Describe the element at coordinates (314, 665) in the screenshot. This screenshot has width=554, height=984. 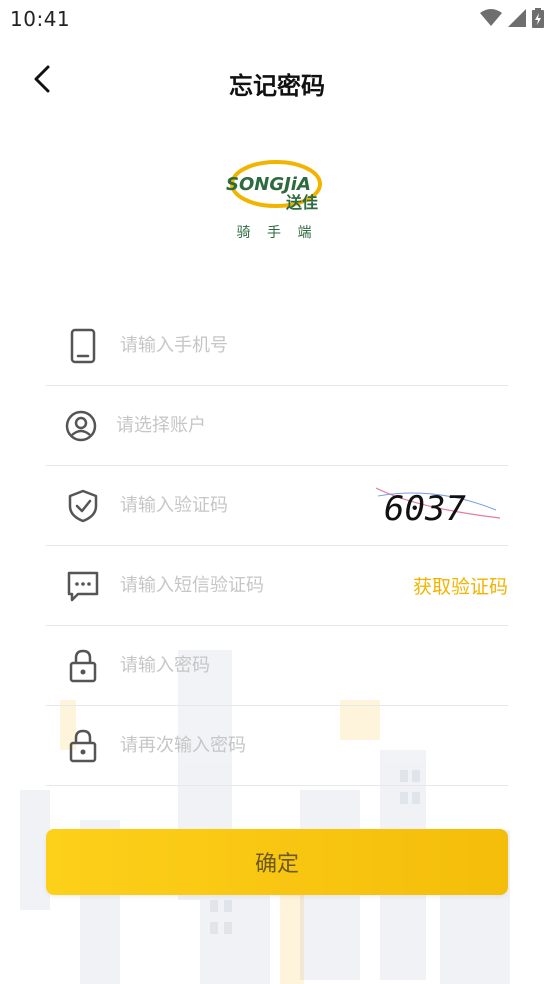
I see `password-input` at that location.